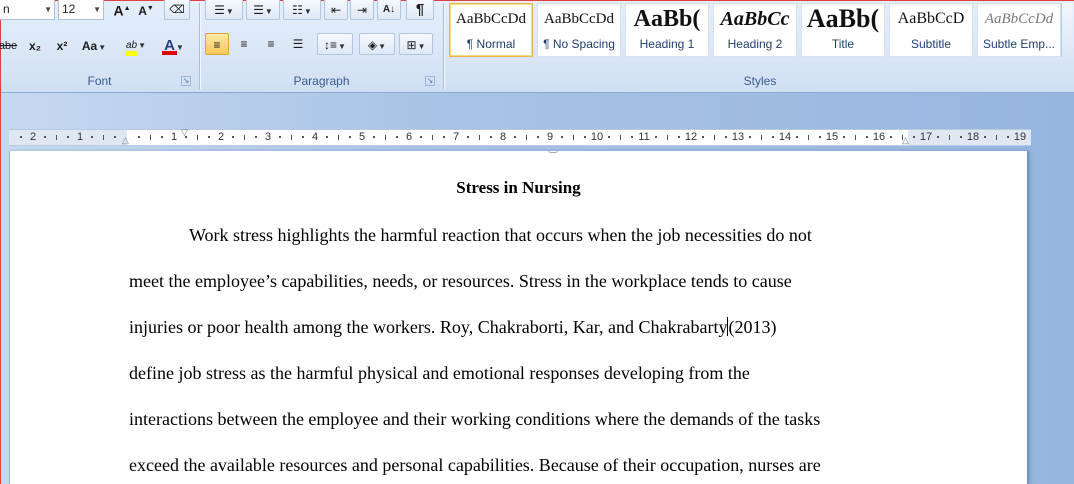 The width and height of the screenshot is (1074, 484). What do you see at coordinates (186, 81) in the screenshot?
I see `font-dialog-launcher-icon: ↘` at bounding box center [186, 81].